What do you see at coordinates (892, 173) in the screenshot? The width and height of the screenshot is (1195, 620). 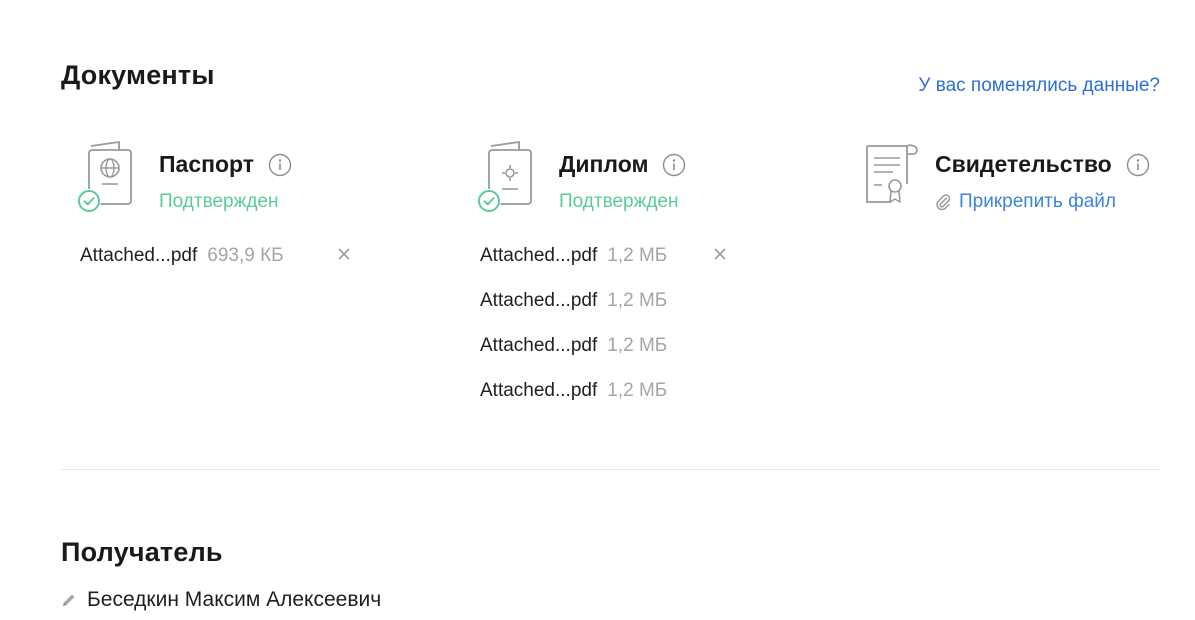 I see `certificate-icon` at bounding box center [892, 173].